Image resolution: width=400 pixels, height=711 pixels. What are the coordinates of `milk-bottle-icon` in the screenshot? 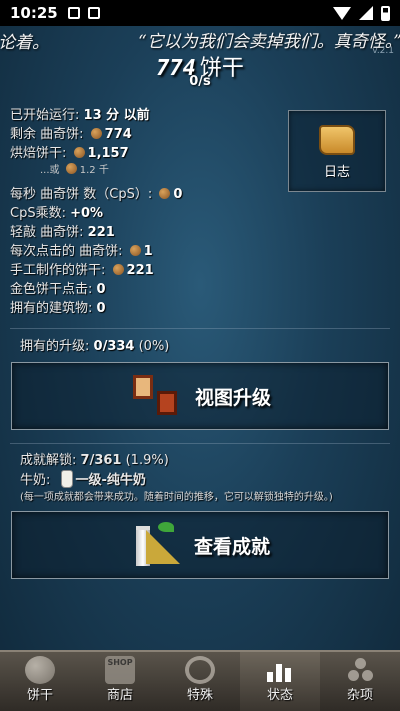 It's located at (66, 479).